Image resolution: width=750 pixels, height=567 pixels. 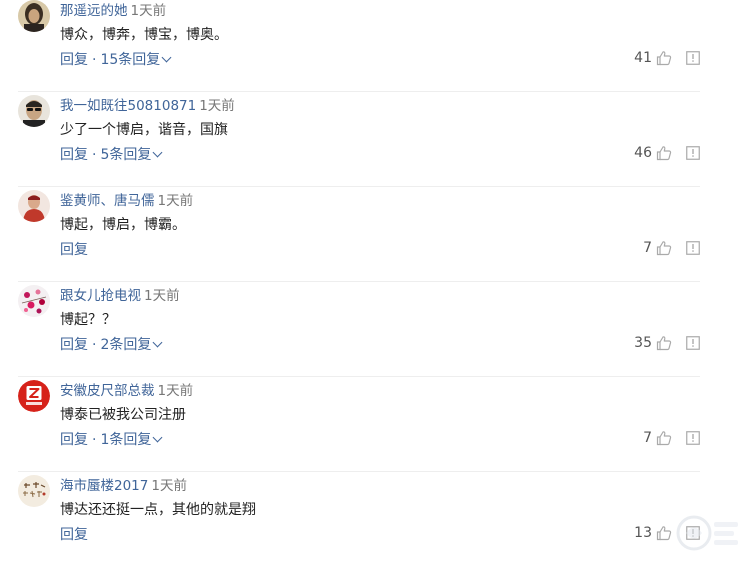 I want to click on like-count: 46, so click(x=643, y=153).